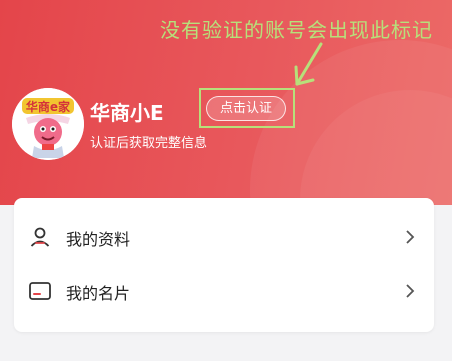 The image size is (452, 361). Describe the element at coordinates (246, 108) in the screenshot. I see `verify-button: 点击认证` at that location.